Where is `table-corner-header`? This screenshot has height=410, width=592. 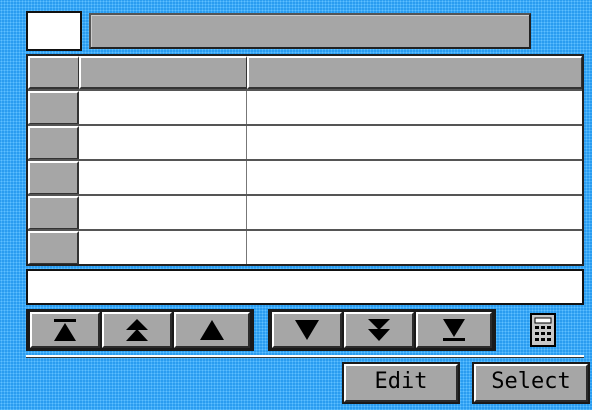
table-corner-header is located at coordinates (53, 72).